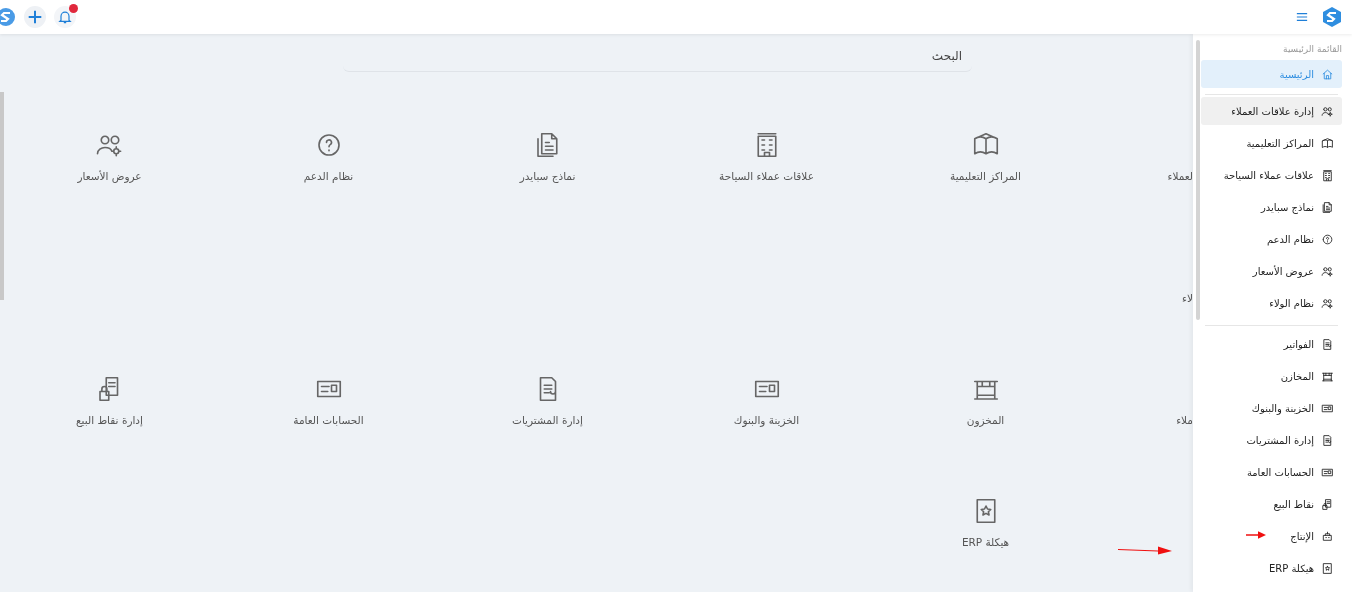  I want to click on tile-label: ملاء, so click(1184, 420).